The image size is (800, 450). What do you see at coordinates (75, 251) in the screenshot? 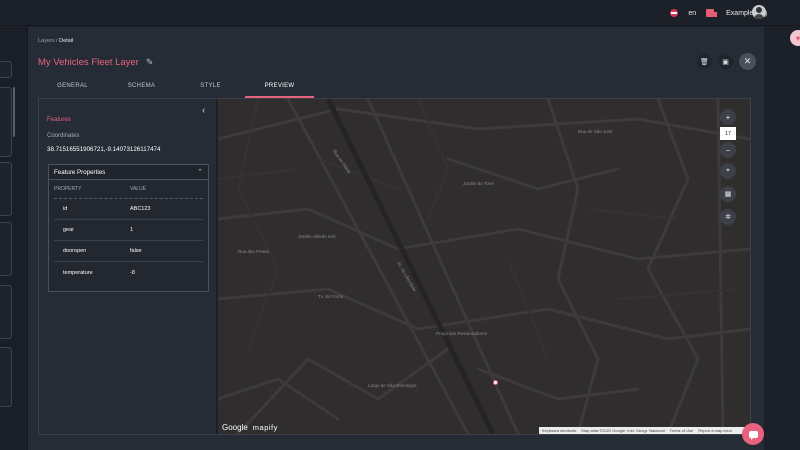
I see `property-name: dooropen` at bounding box center [75, 251].